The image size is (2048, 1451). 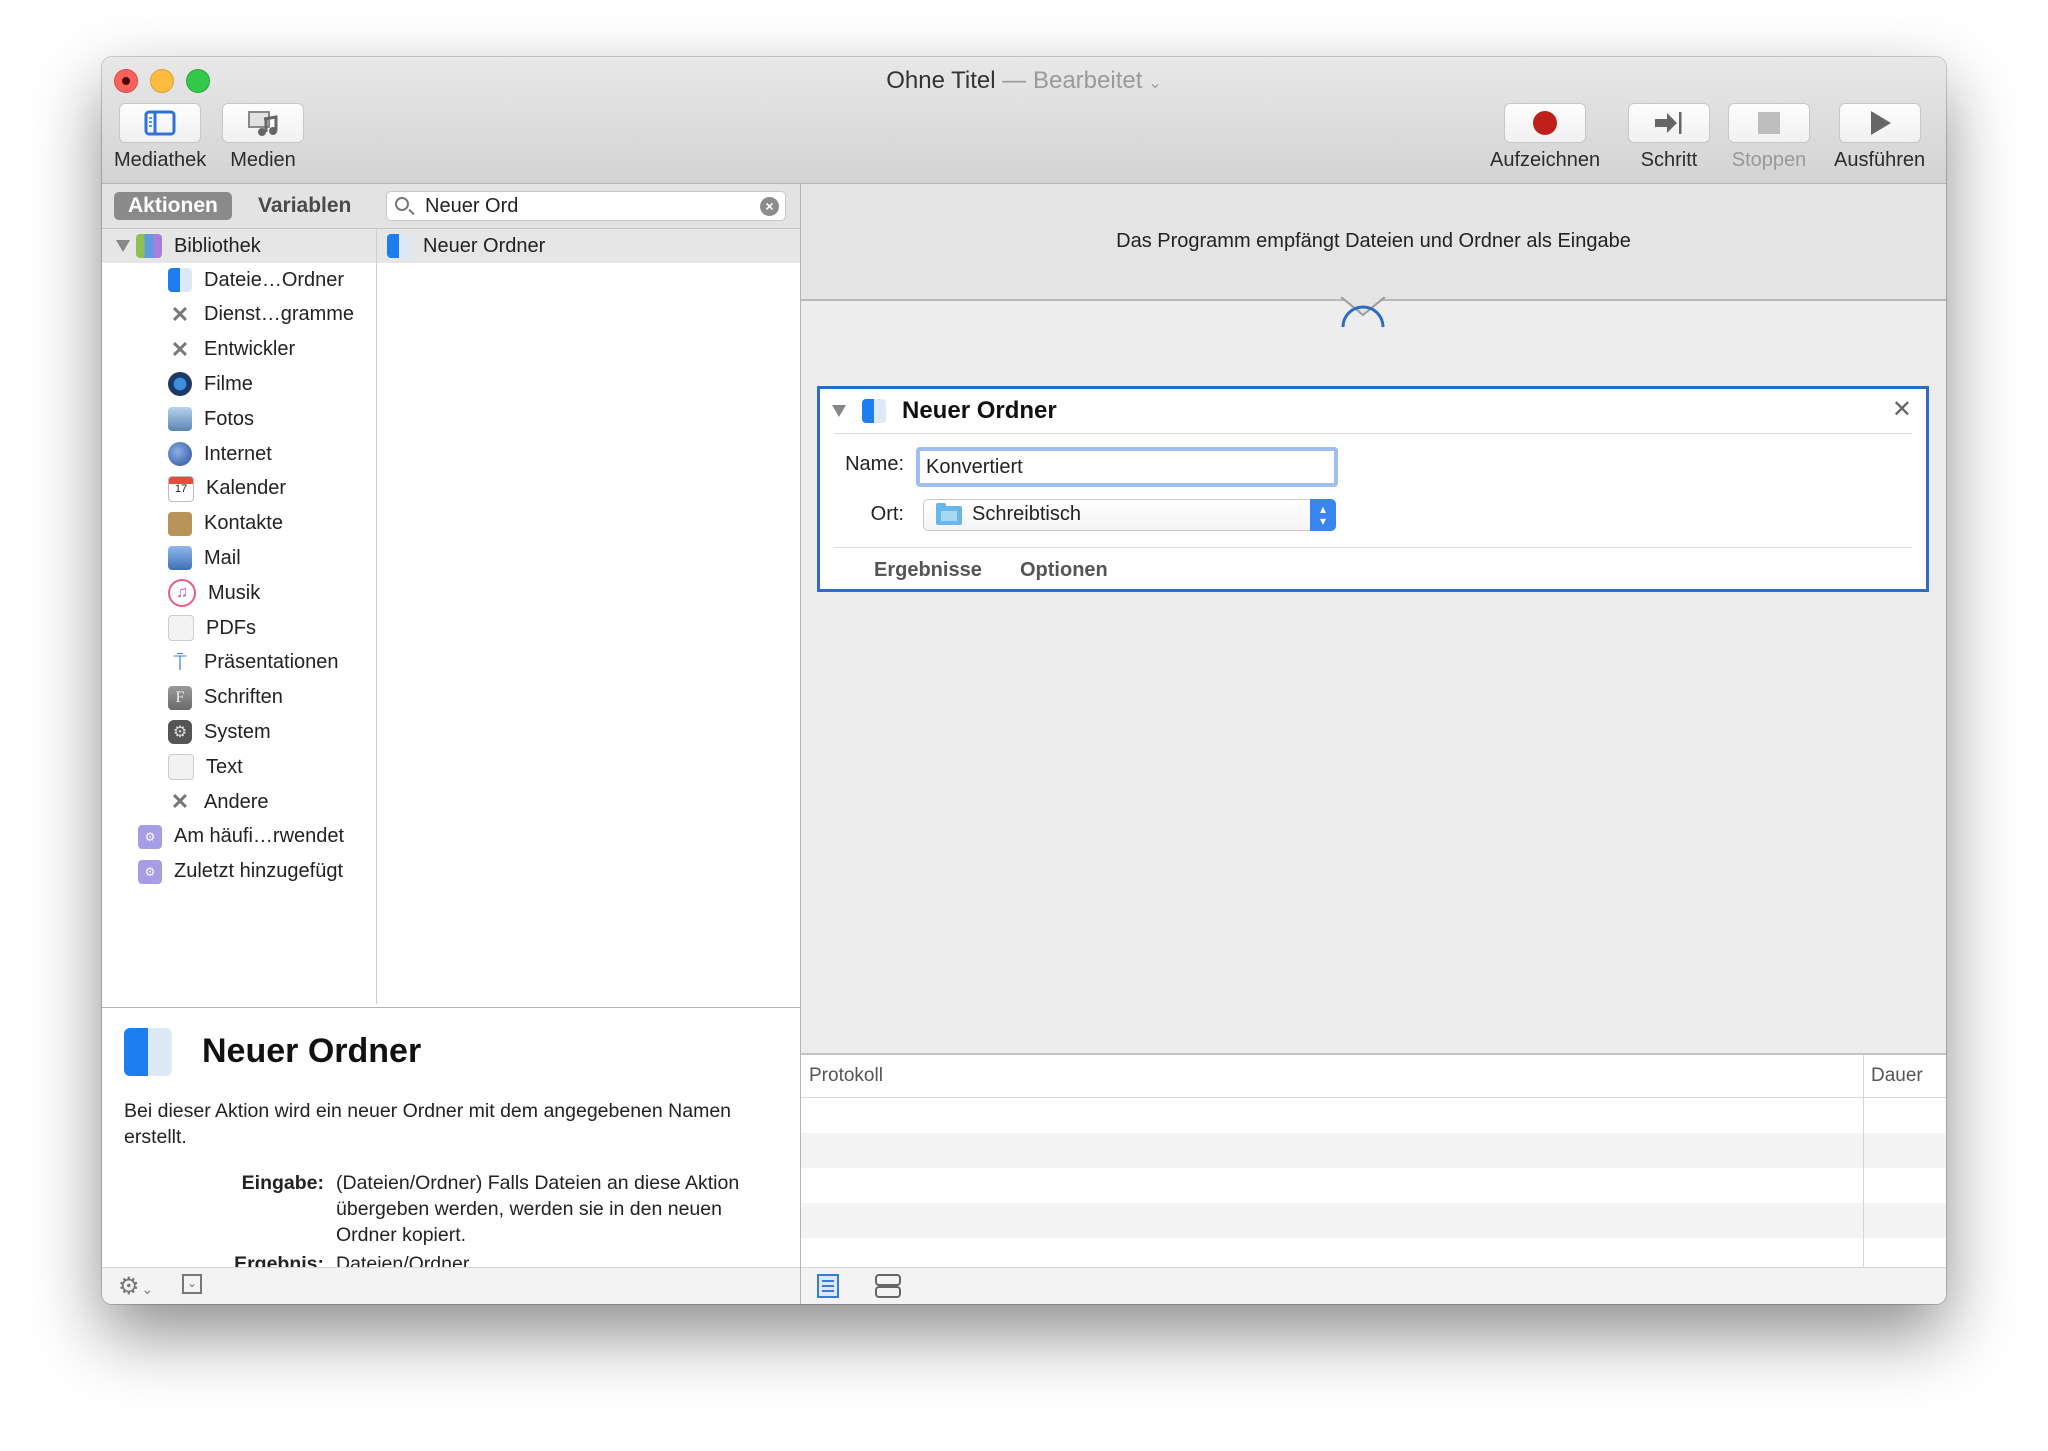 I want to click on location-value: Schreibtisch, so click(x=1026, y=514).